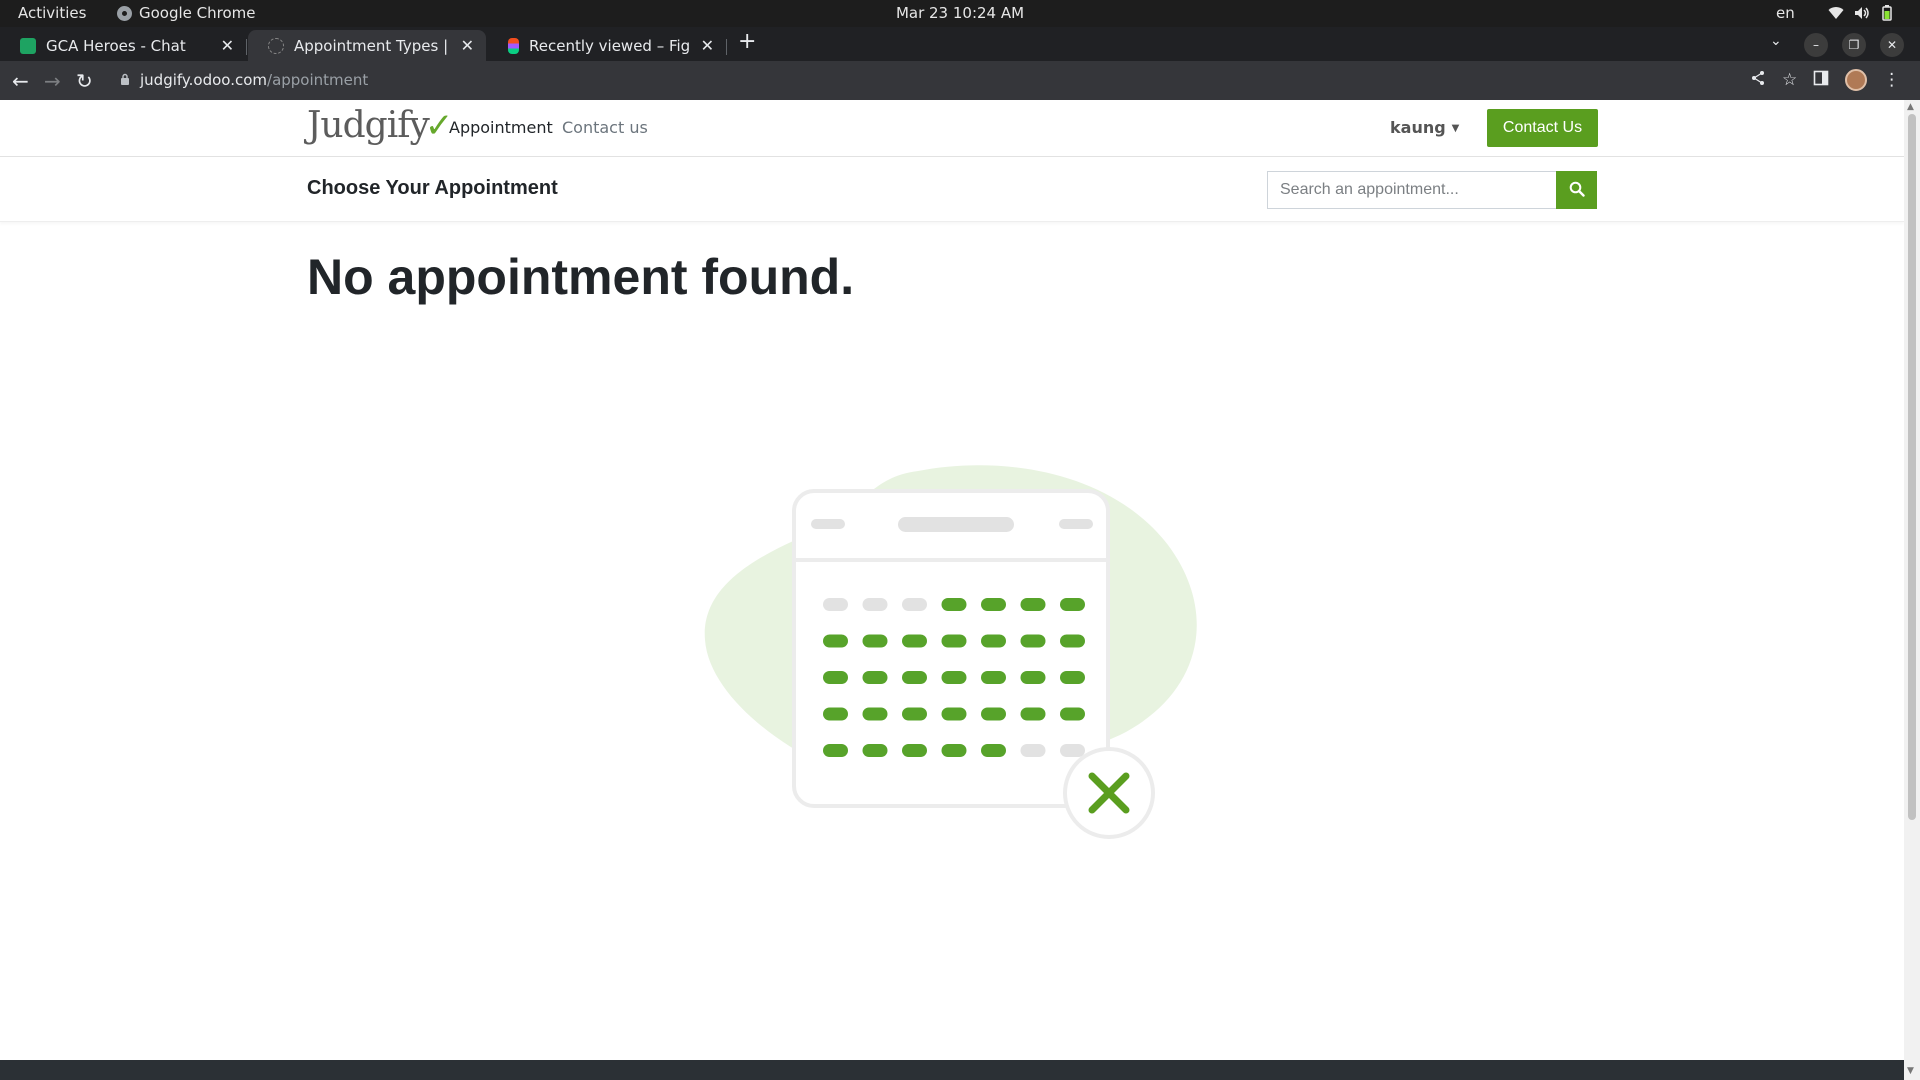 This screenshot has height=1080, width=1920. I want to click on site-logo: Judgify✓, so click(380, 125).